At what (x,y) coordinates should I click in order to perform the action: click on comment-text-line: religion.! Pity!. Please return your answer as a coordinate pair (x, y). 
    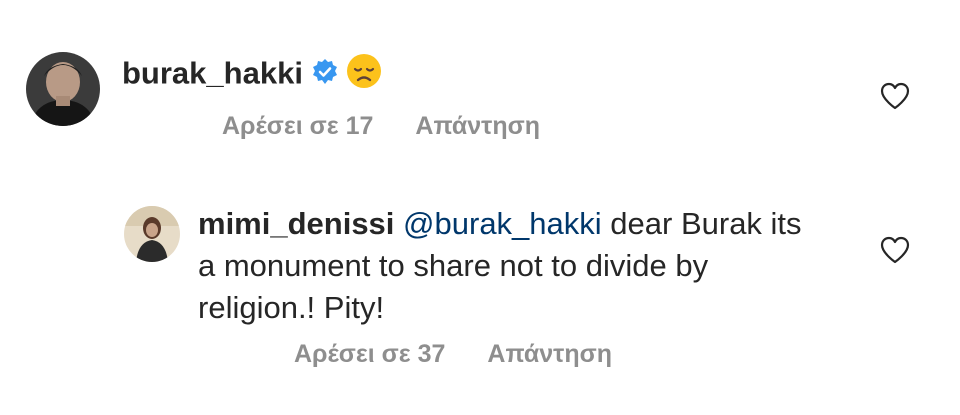
    Looking at the image, I should click on (291, 308).